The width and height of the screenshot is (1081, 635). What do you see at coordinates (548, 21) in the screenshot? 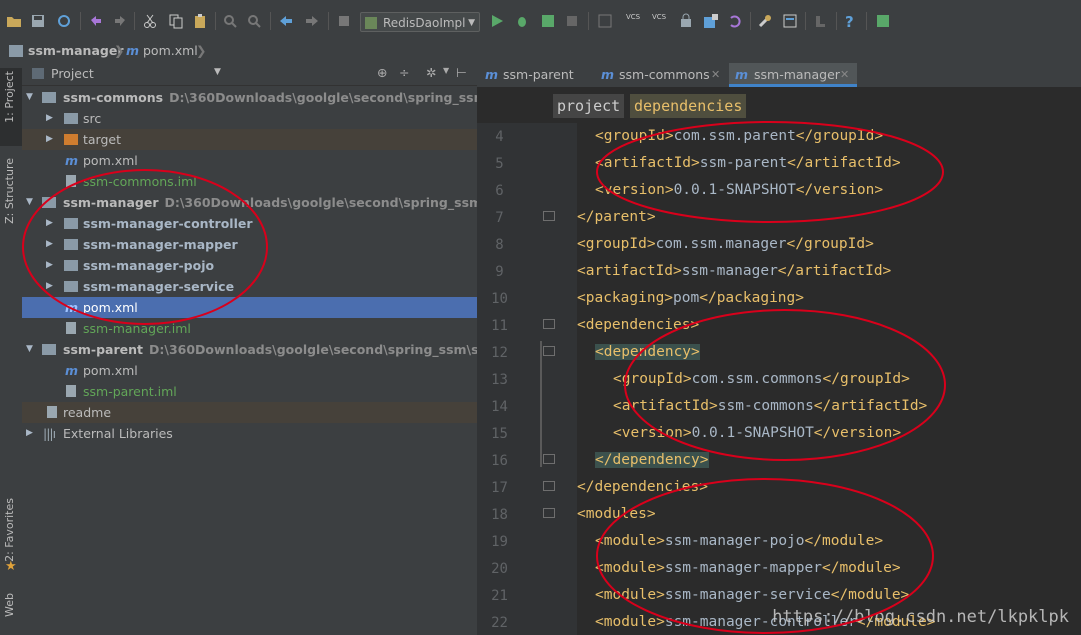
I see `coverage-icon` at bounding box center [548, 21].